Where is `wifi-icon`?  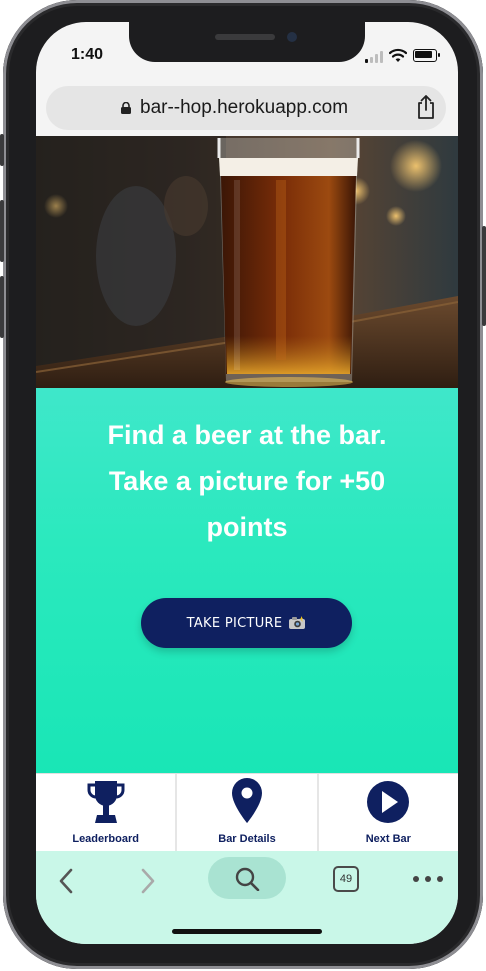 wifi-icon is located at coordinates (398, 55).